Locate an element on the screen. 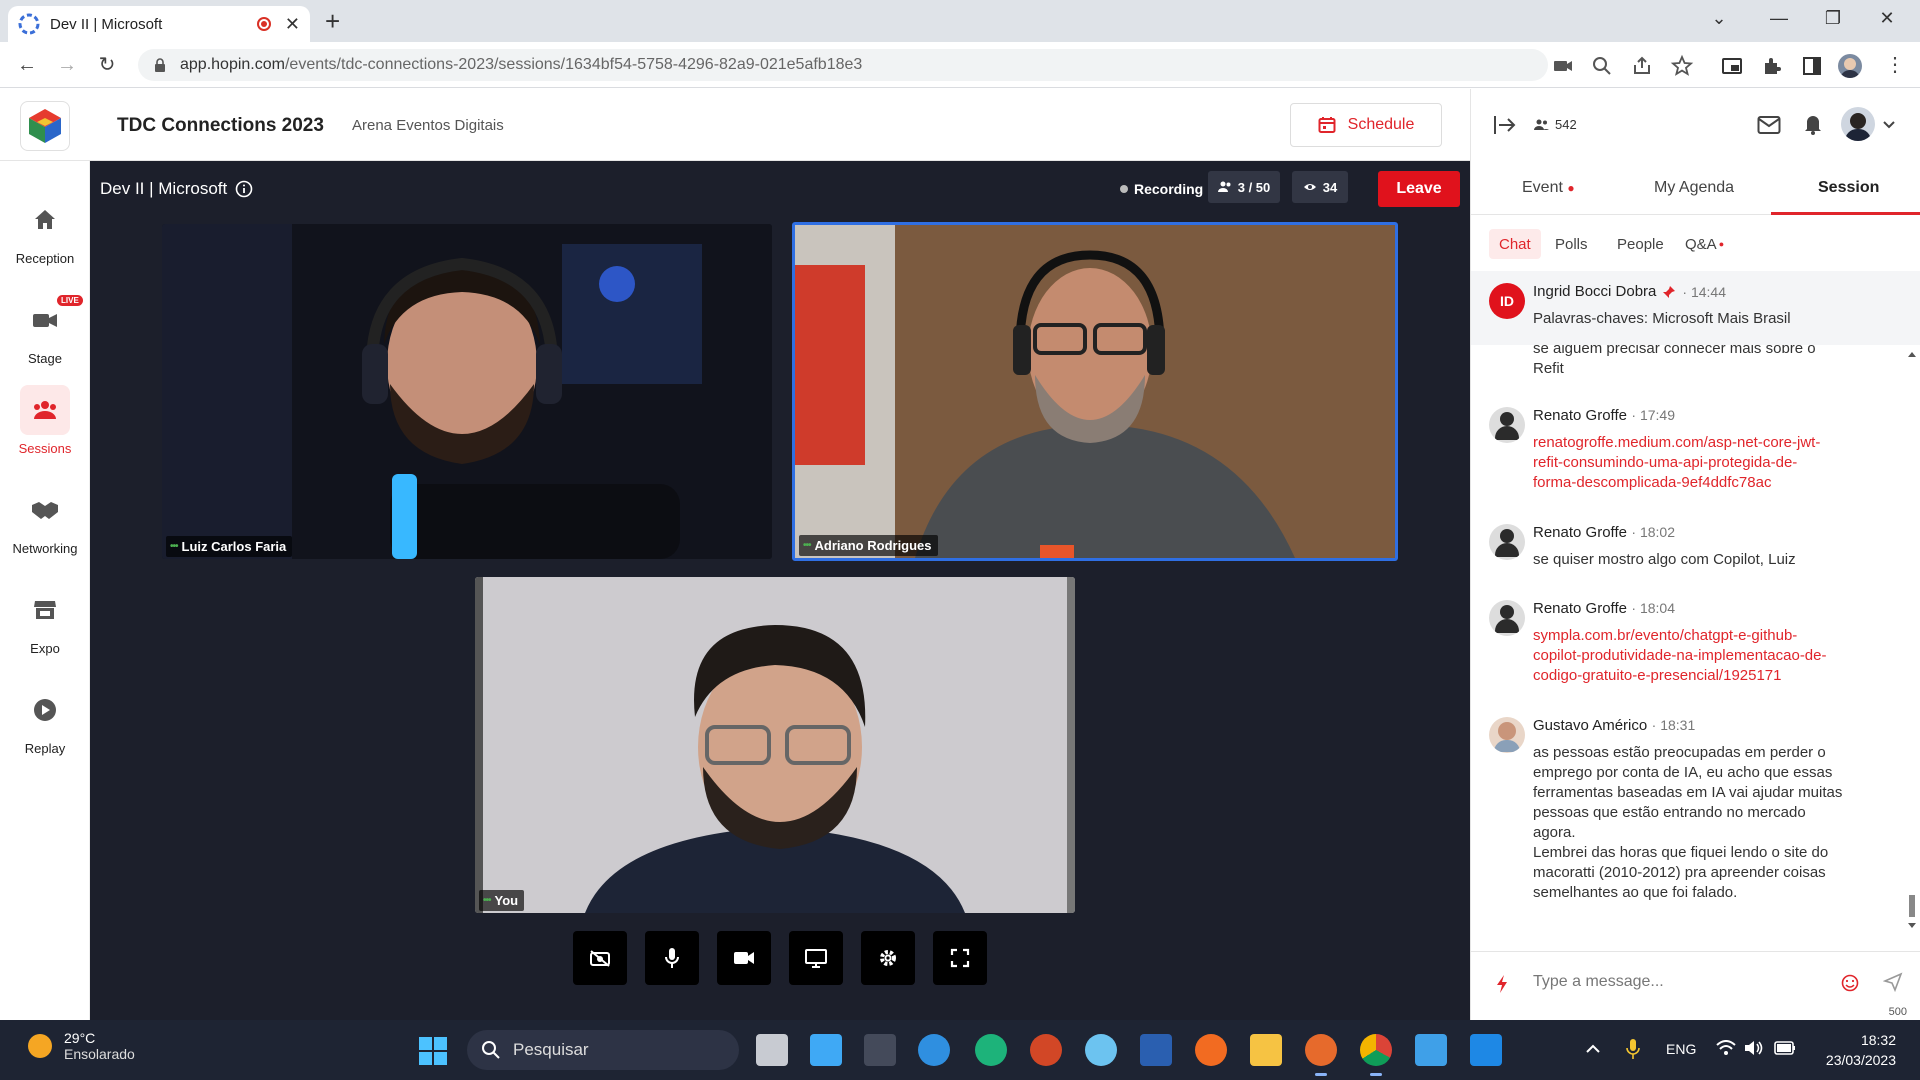  minimize-window-icon: — is located at coordinates (1779, 18).